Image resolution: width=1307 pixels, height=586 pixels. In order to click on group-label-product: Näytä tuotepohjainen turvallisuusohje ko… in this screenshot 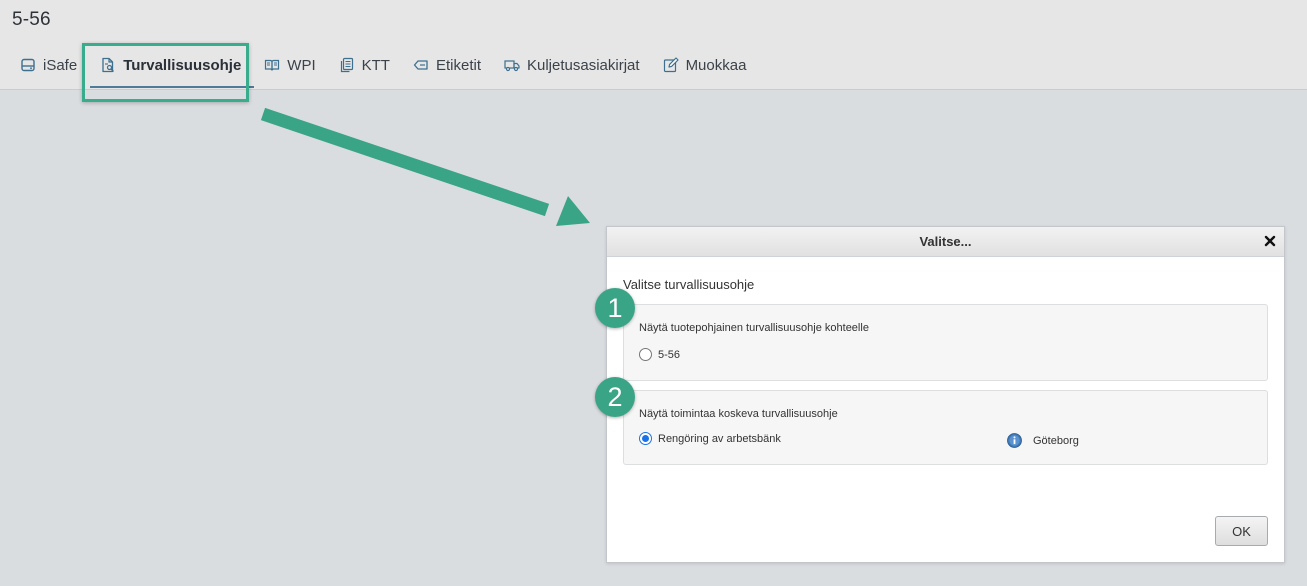, I will do `click(754, 328)`.